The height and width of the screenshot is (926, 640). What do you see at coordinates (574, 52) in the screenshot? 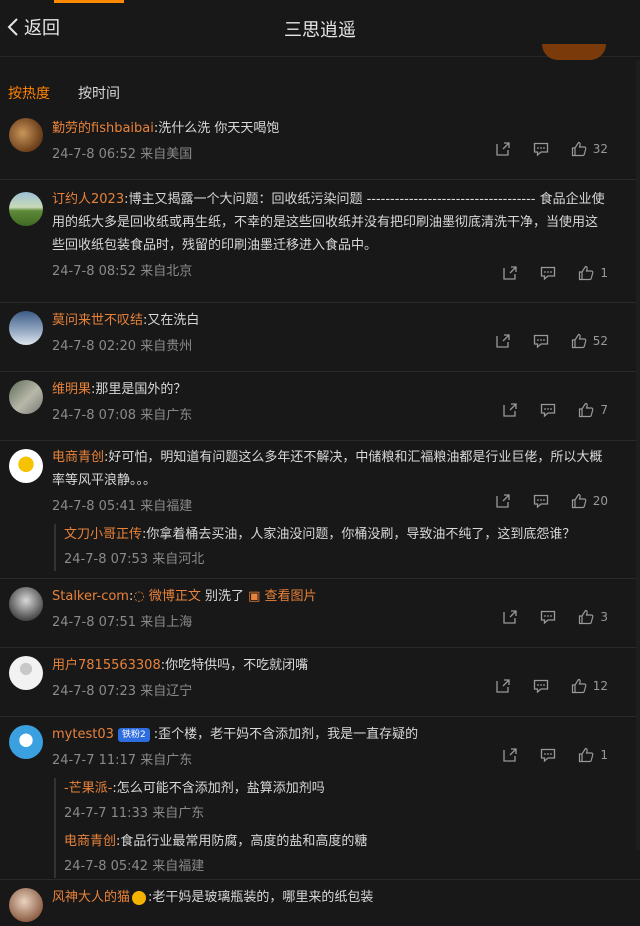
I see `floating-action-button` at bounding box center [574, 52].